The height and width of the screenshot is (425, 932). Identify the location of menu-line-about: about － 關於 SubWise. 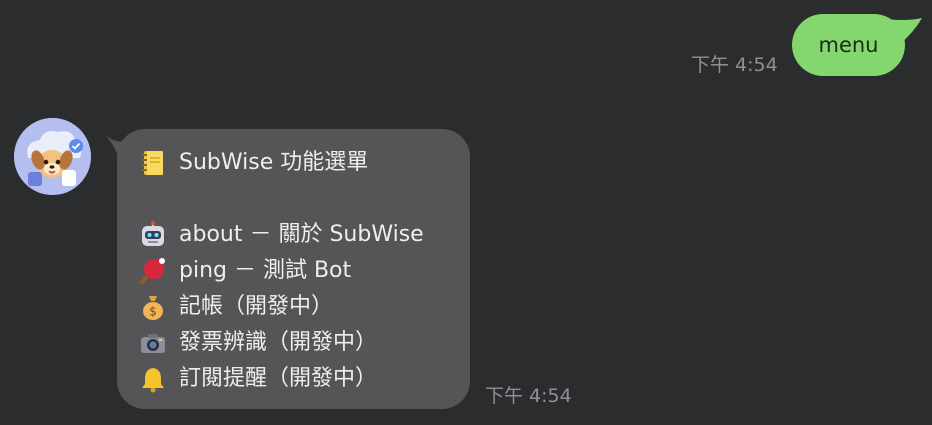
(304, 235).